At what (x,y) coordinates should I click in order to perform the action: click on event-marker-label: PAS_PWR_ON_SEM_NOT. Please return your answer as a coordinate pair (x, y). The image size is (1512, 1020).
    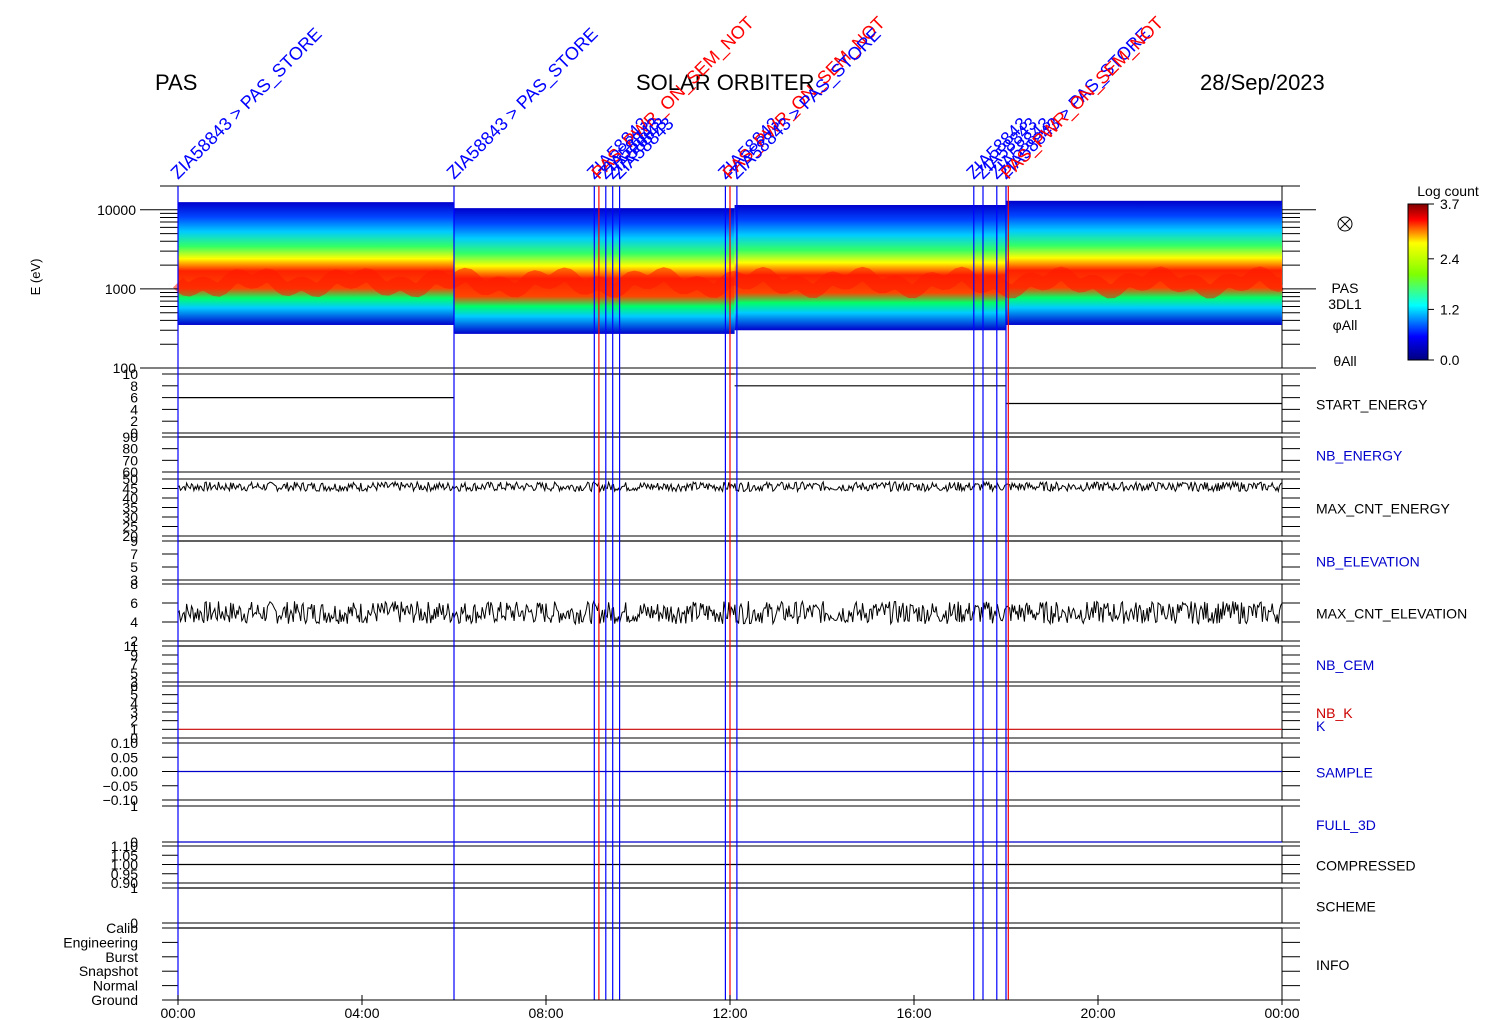
    Looking at the image, I should click on (1082, 98).